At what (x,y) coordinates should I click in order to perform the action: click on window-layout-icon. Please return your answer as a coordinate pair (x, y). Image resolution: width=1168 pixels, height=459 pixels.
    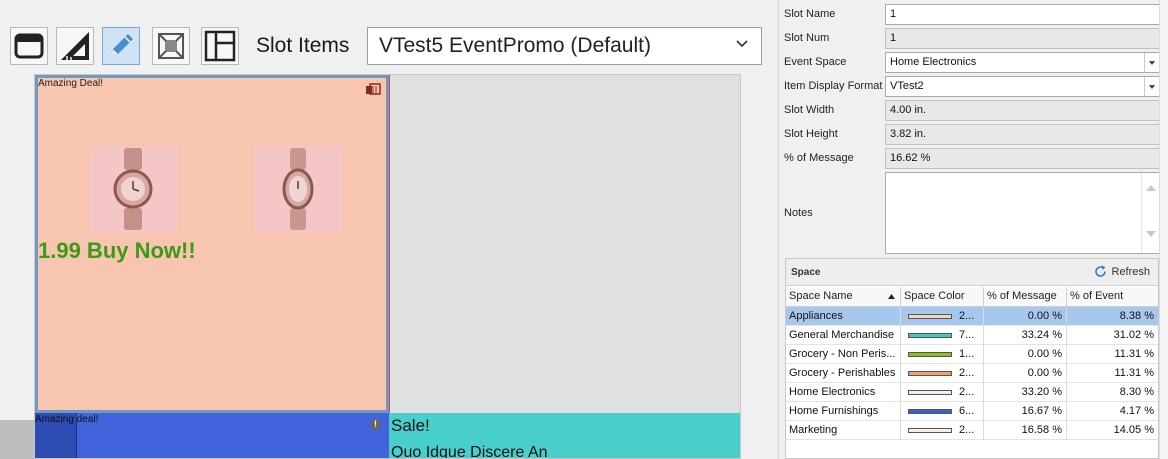
    Looking at the image, I should click on (29, 46).